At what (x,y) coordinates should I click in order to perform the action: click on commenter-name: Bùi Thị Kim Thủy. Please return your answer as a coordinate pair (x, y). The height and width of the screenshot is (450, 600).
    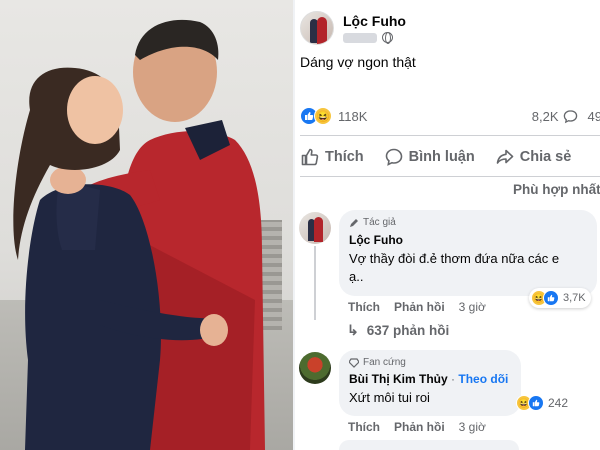
    Looking at the image, I should click on (398, 379).